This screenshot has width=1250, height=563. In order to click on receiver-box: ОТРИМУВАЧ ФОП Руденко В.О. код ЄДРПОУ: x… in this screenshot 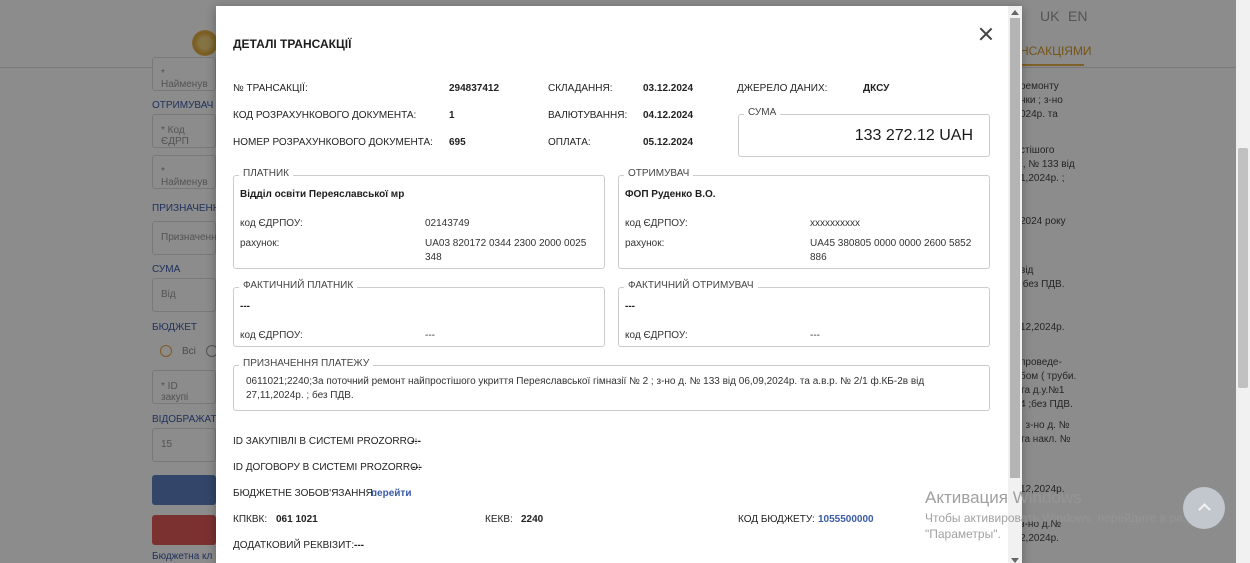, I will do `click(804, 218)`.